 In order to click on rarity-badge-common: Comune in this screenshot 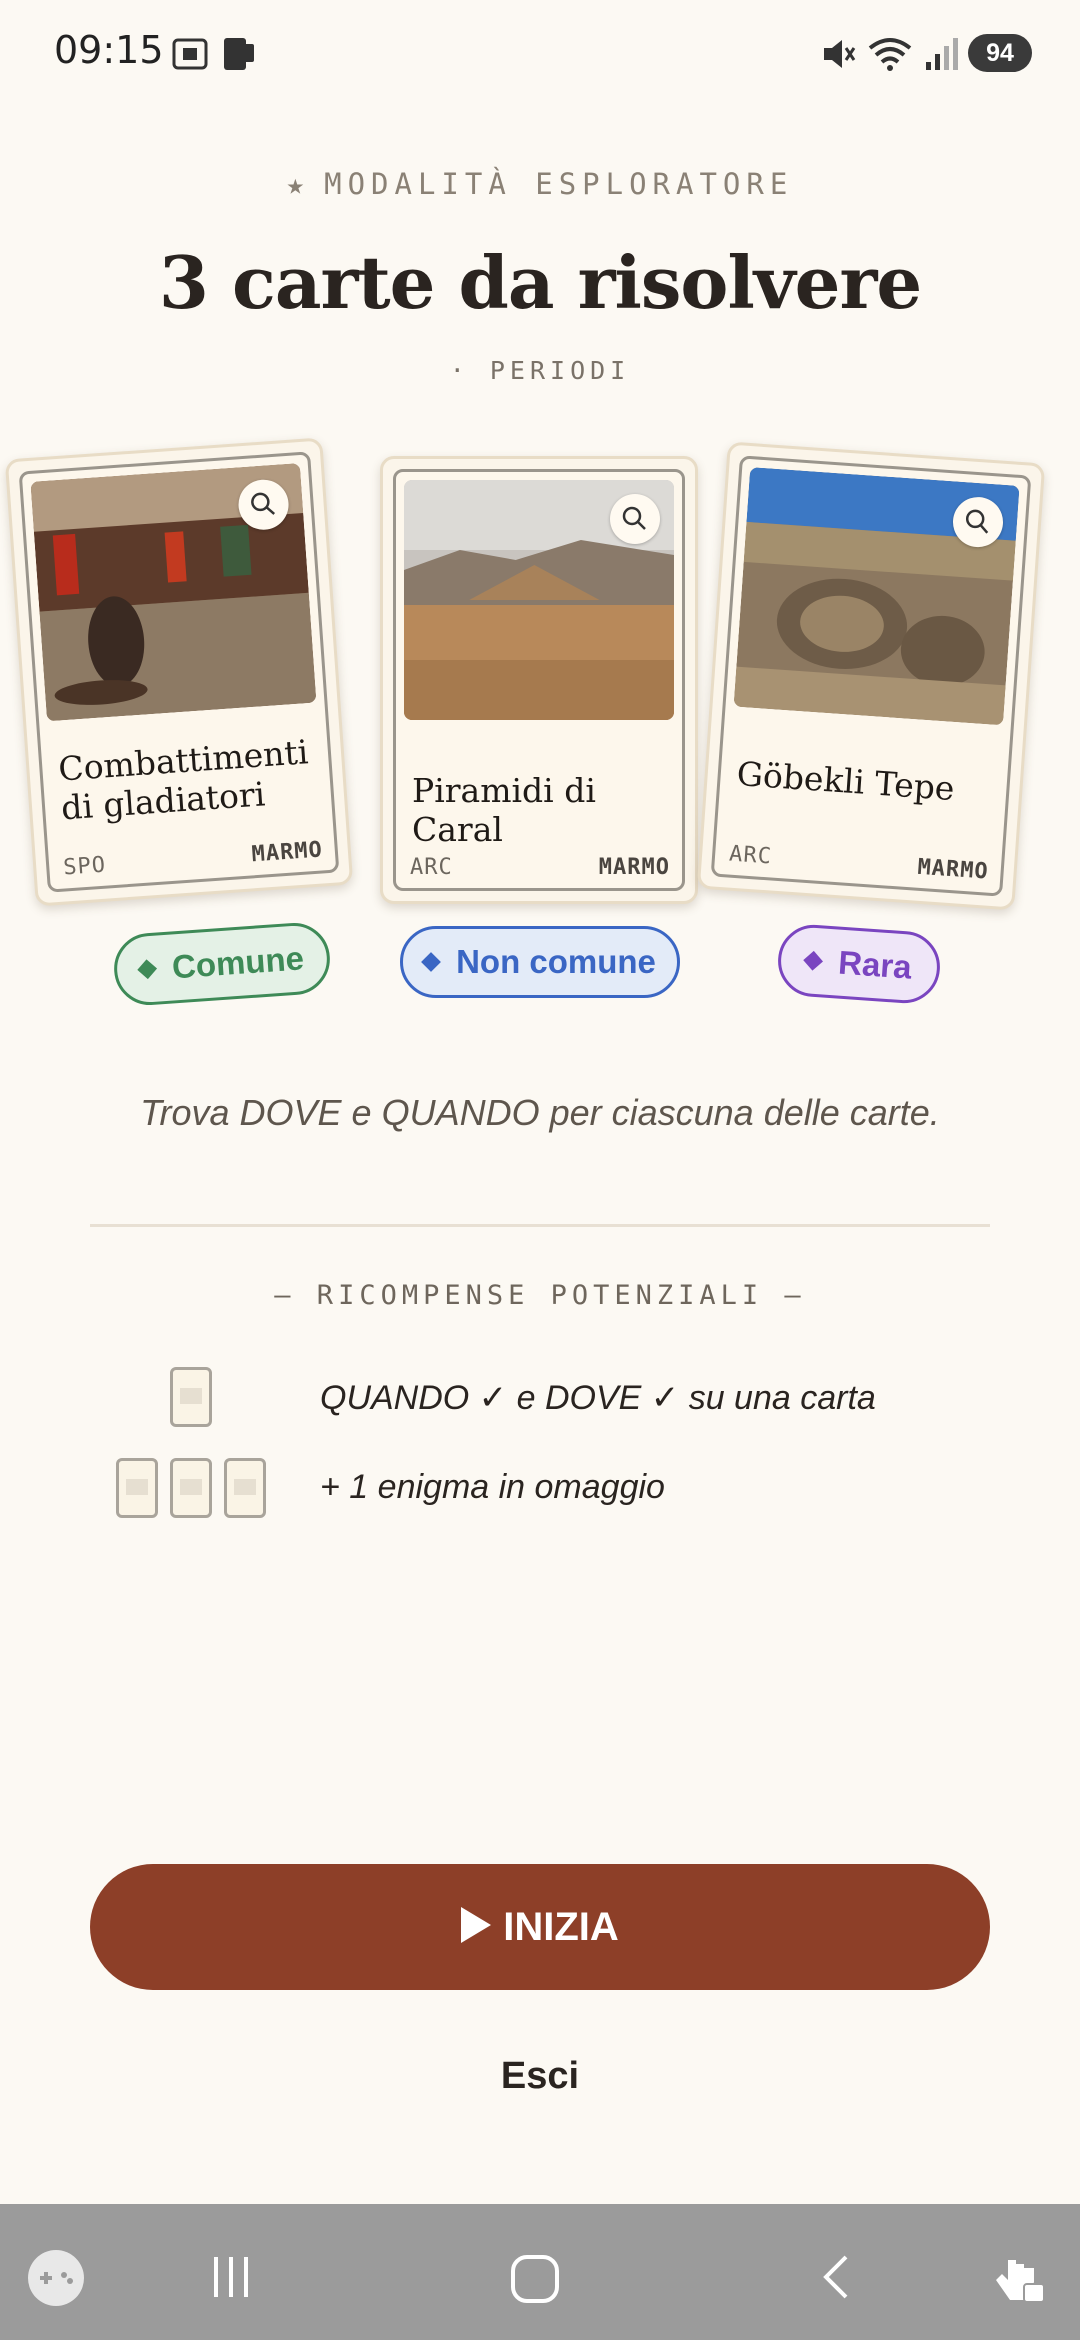, I will do `click(222, 964)`.